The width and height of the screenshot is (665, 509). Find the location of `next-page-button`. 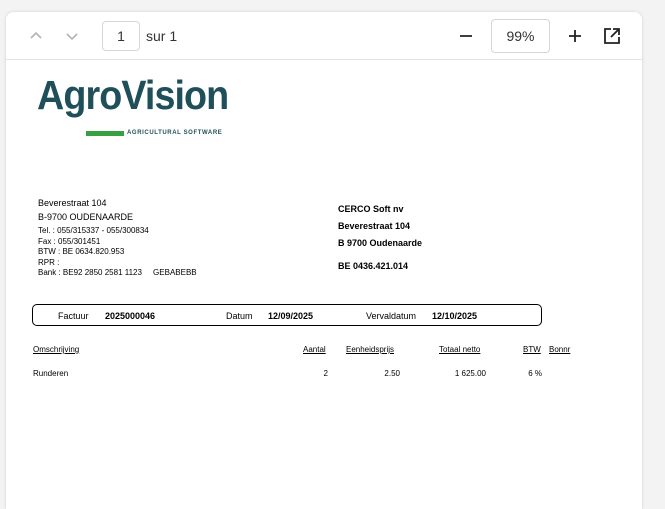

next-page-button is located at coordinates (72, 36).